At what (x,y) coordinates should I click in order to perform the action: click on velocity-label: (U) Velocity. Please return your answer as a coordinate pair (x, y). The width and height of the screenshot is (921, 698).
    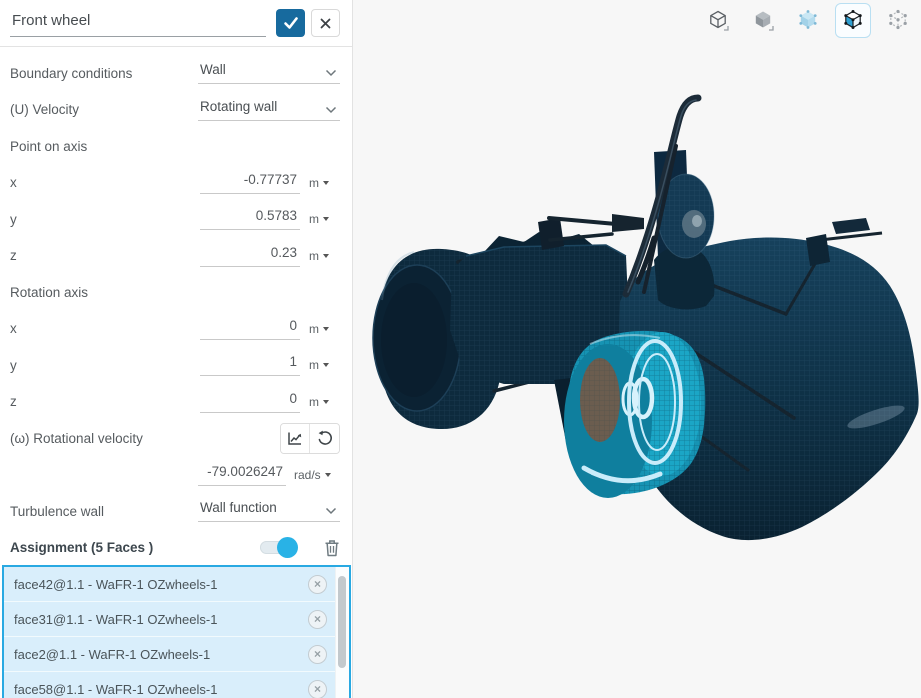
    Looking at the image, I should click on (45, 110).